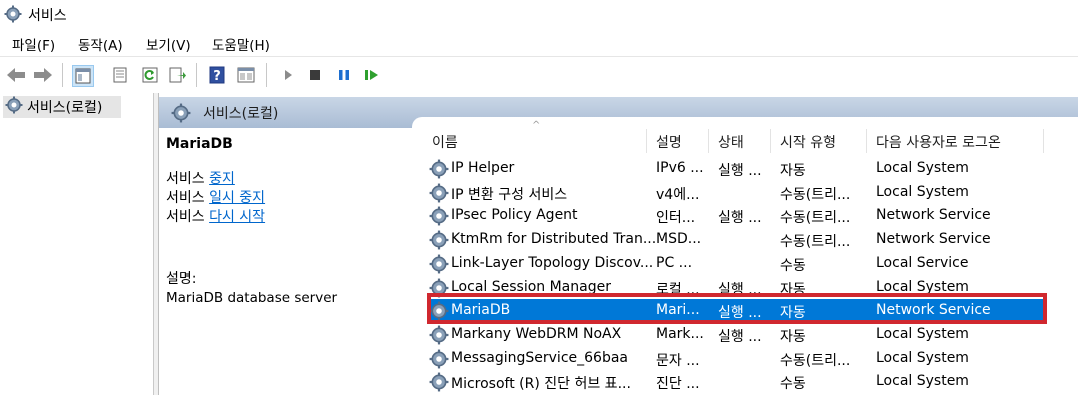 This screenshot has height=396, width=1078. Describe the element at coordinates (737, 308) in the screenshot. I see `highlight-box` at that location.